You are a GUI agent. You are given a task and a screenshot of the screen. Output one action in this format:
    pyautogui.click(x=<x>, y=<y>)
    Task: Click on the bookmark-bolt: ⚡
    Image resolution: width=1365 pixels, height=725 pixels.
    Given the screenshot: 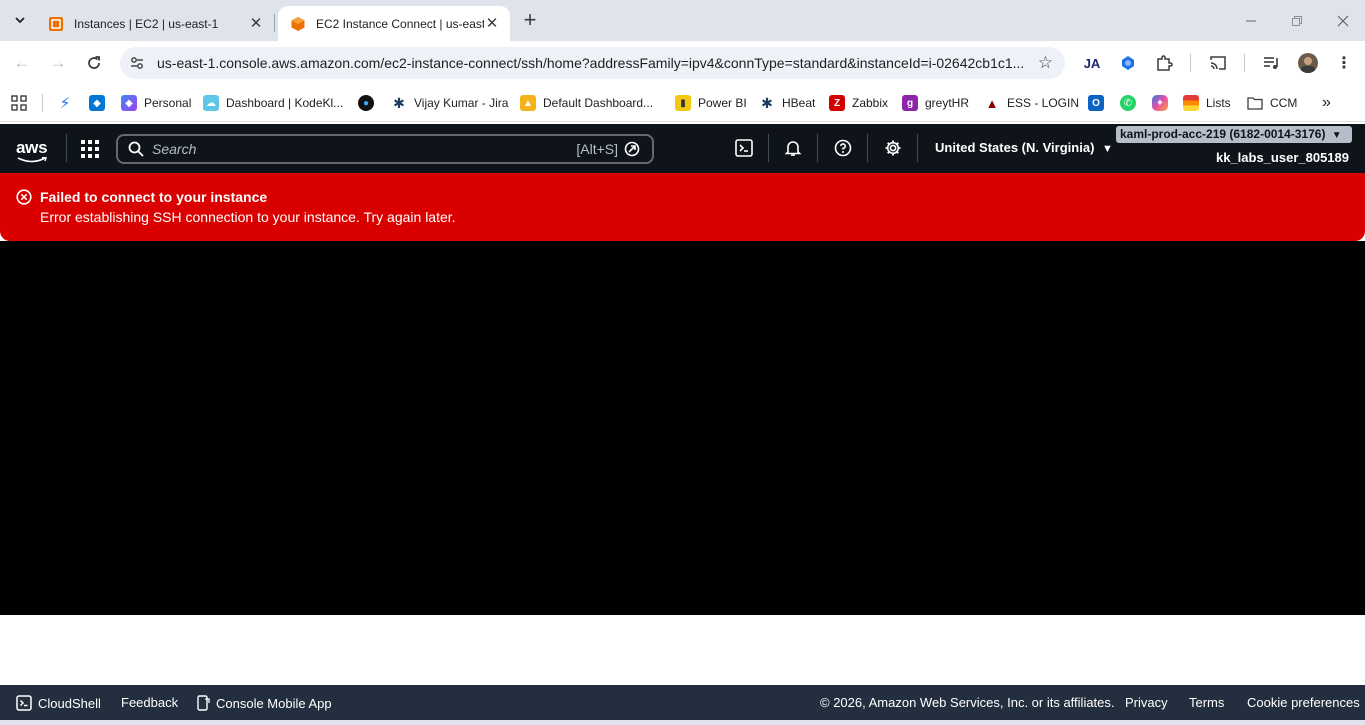 What is the action you would take?
    pyautogui.click(x=68, y=103)
    